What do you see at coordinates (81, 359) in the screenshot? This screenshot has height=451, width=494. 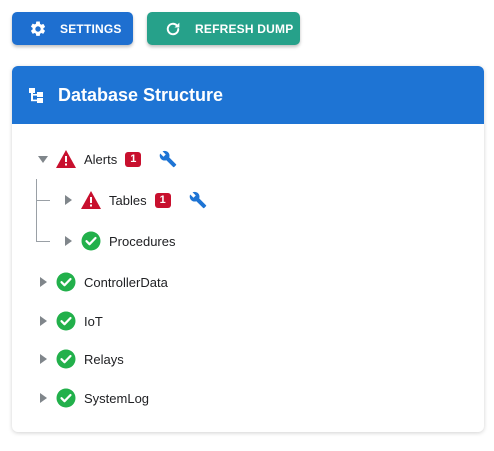 I see `tree-node-relays: Relays` at bounding box center [81, 359].